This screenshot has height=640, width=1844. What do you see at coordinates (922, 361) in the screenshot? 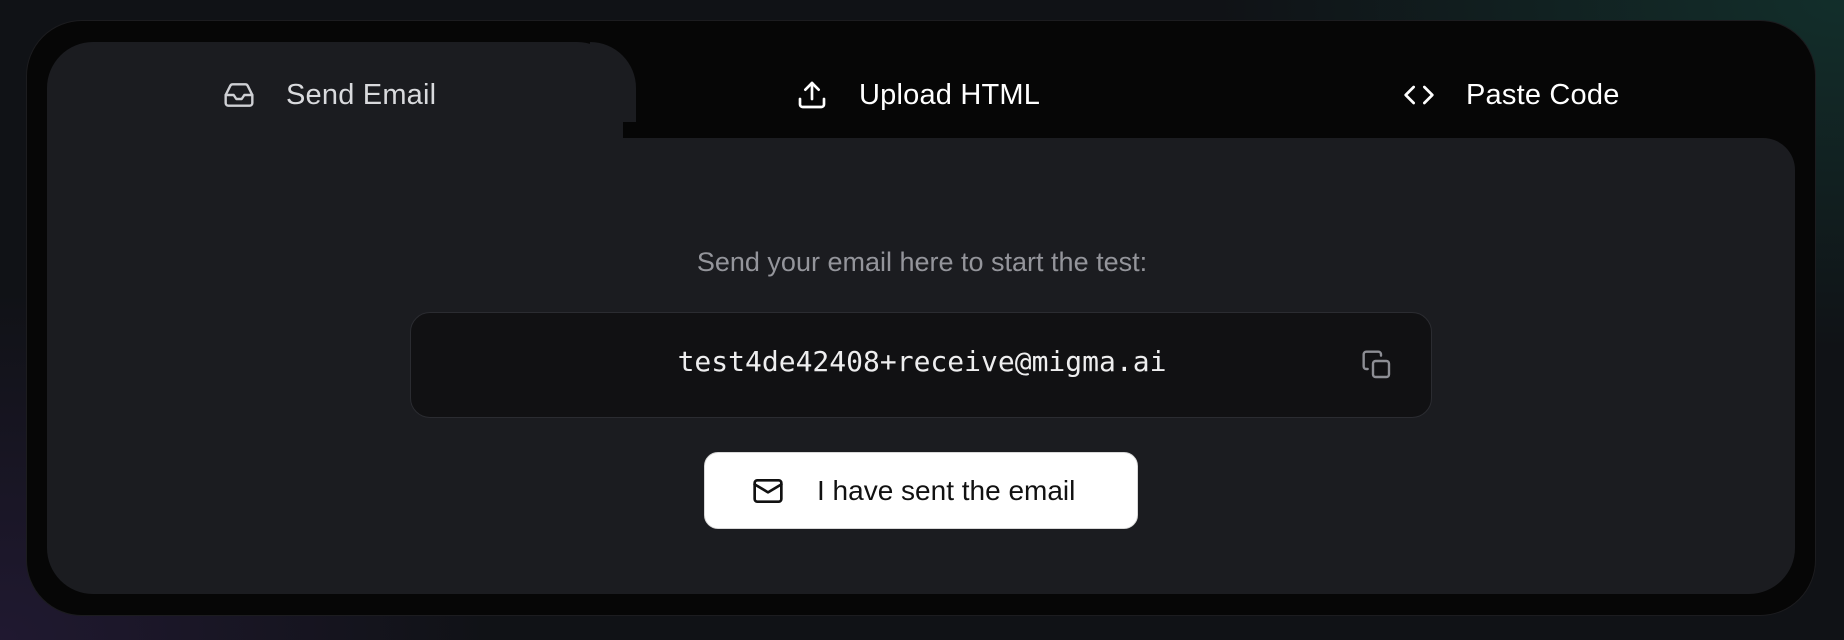
I see `test-email-address: test4de42408+receive@migma.ai` at bounding box center [922, 361].